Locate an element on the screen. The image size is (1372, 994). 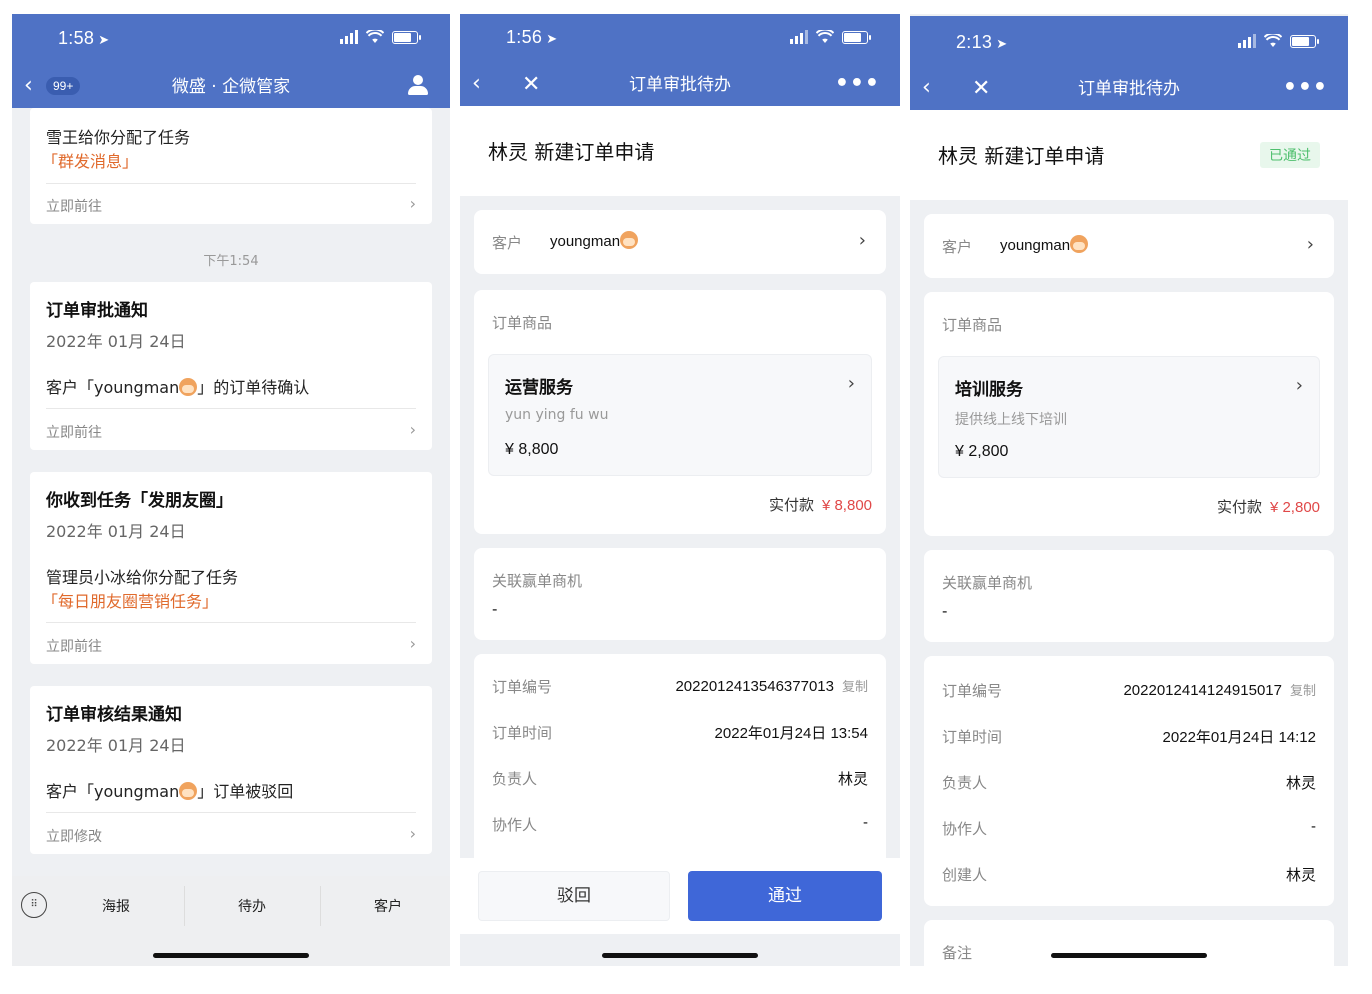
reject-button: 驳回 is located at coordinates (574, 896).